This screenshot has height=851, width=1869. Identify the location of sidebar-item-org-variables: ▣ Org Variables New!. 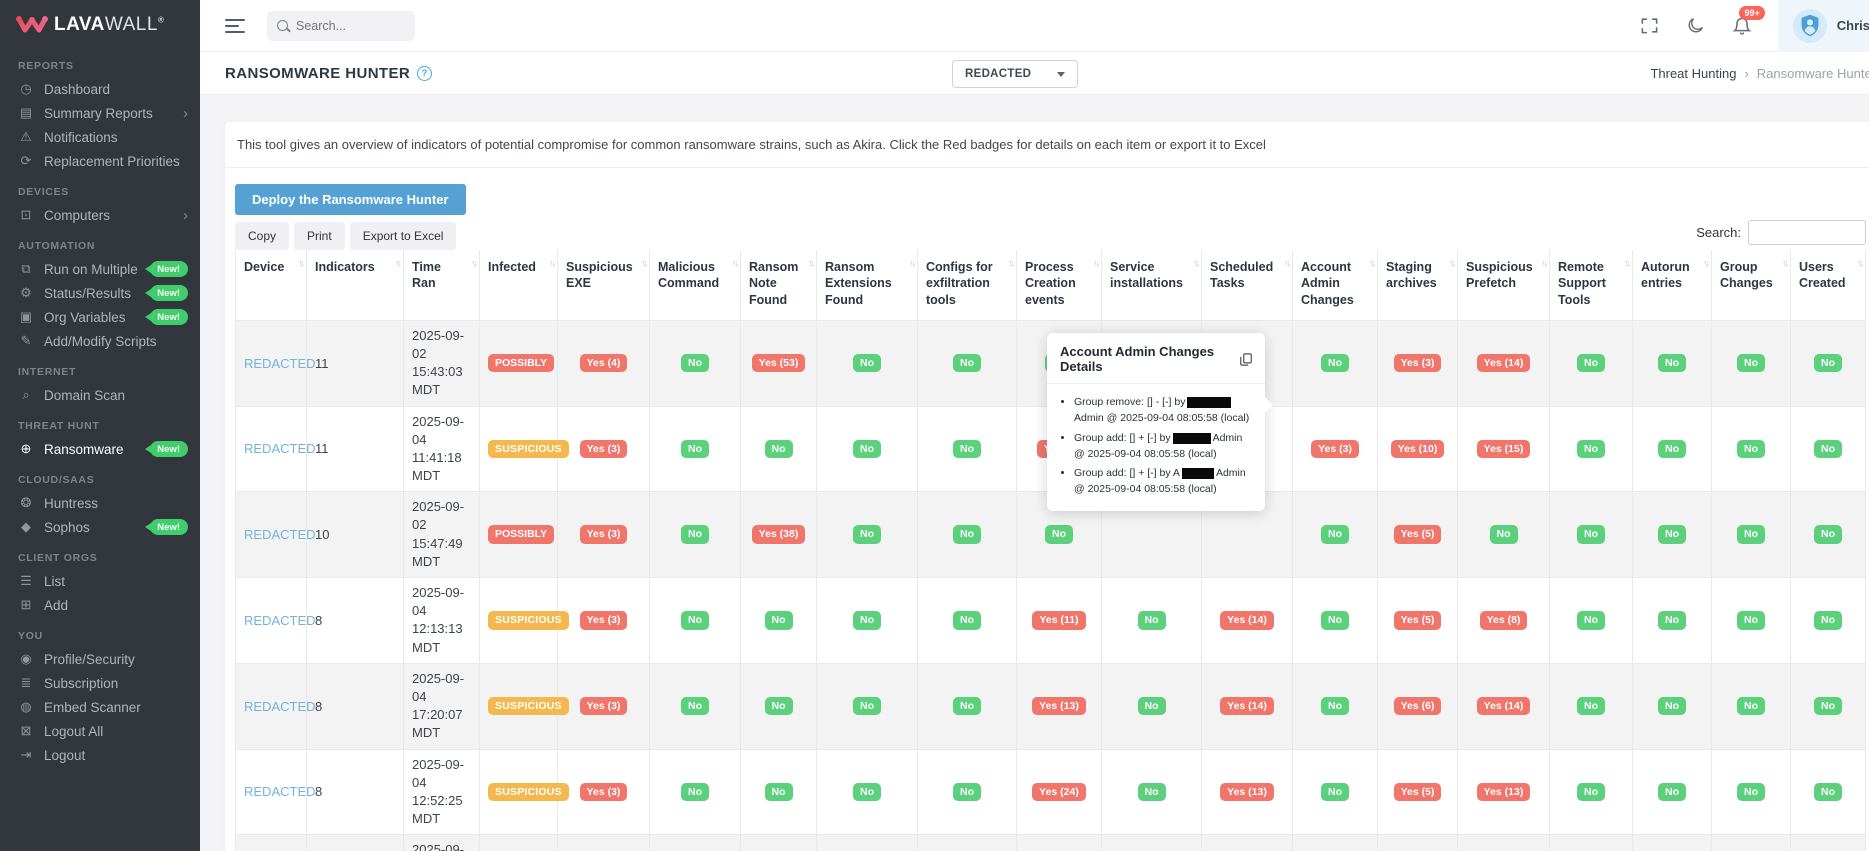
(100, 317).